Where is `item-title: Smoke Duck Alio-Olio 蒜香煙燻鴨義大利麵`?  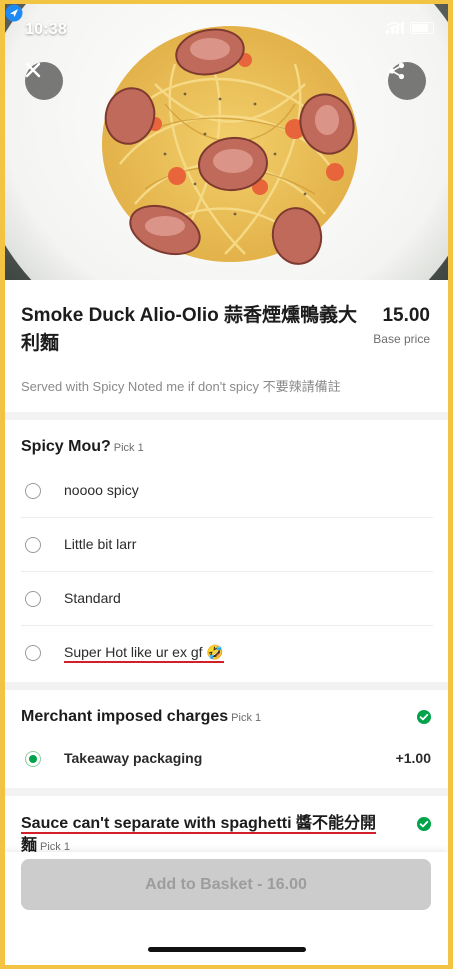 item-title: Smoke Duck Alio-Olio 蒜香煙燻鴨義大利麵 is located at coordinates (189, 329).